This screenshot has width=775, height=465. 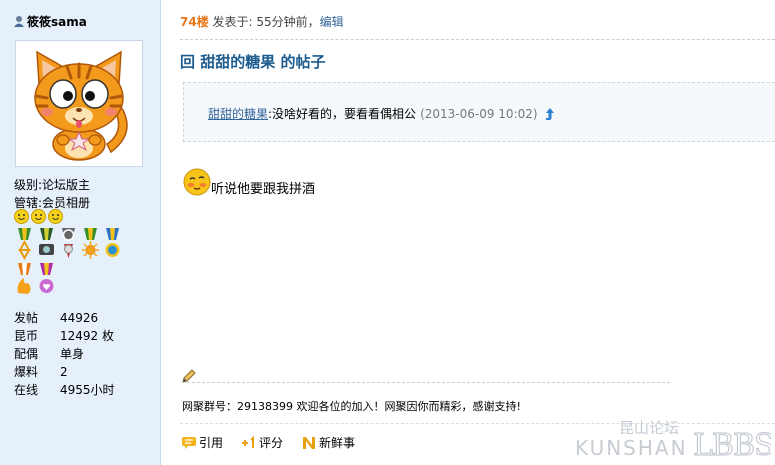 What do you see at coordinates (328, 442) in the screenshot?
I see `fresh-button: 新鲜事` at bounding box center [328, 442].